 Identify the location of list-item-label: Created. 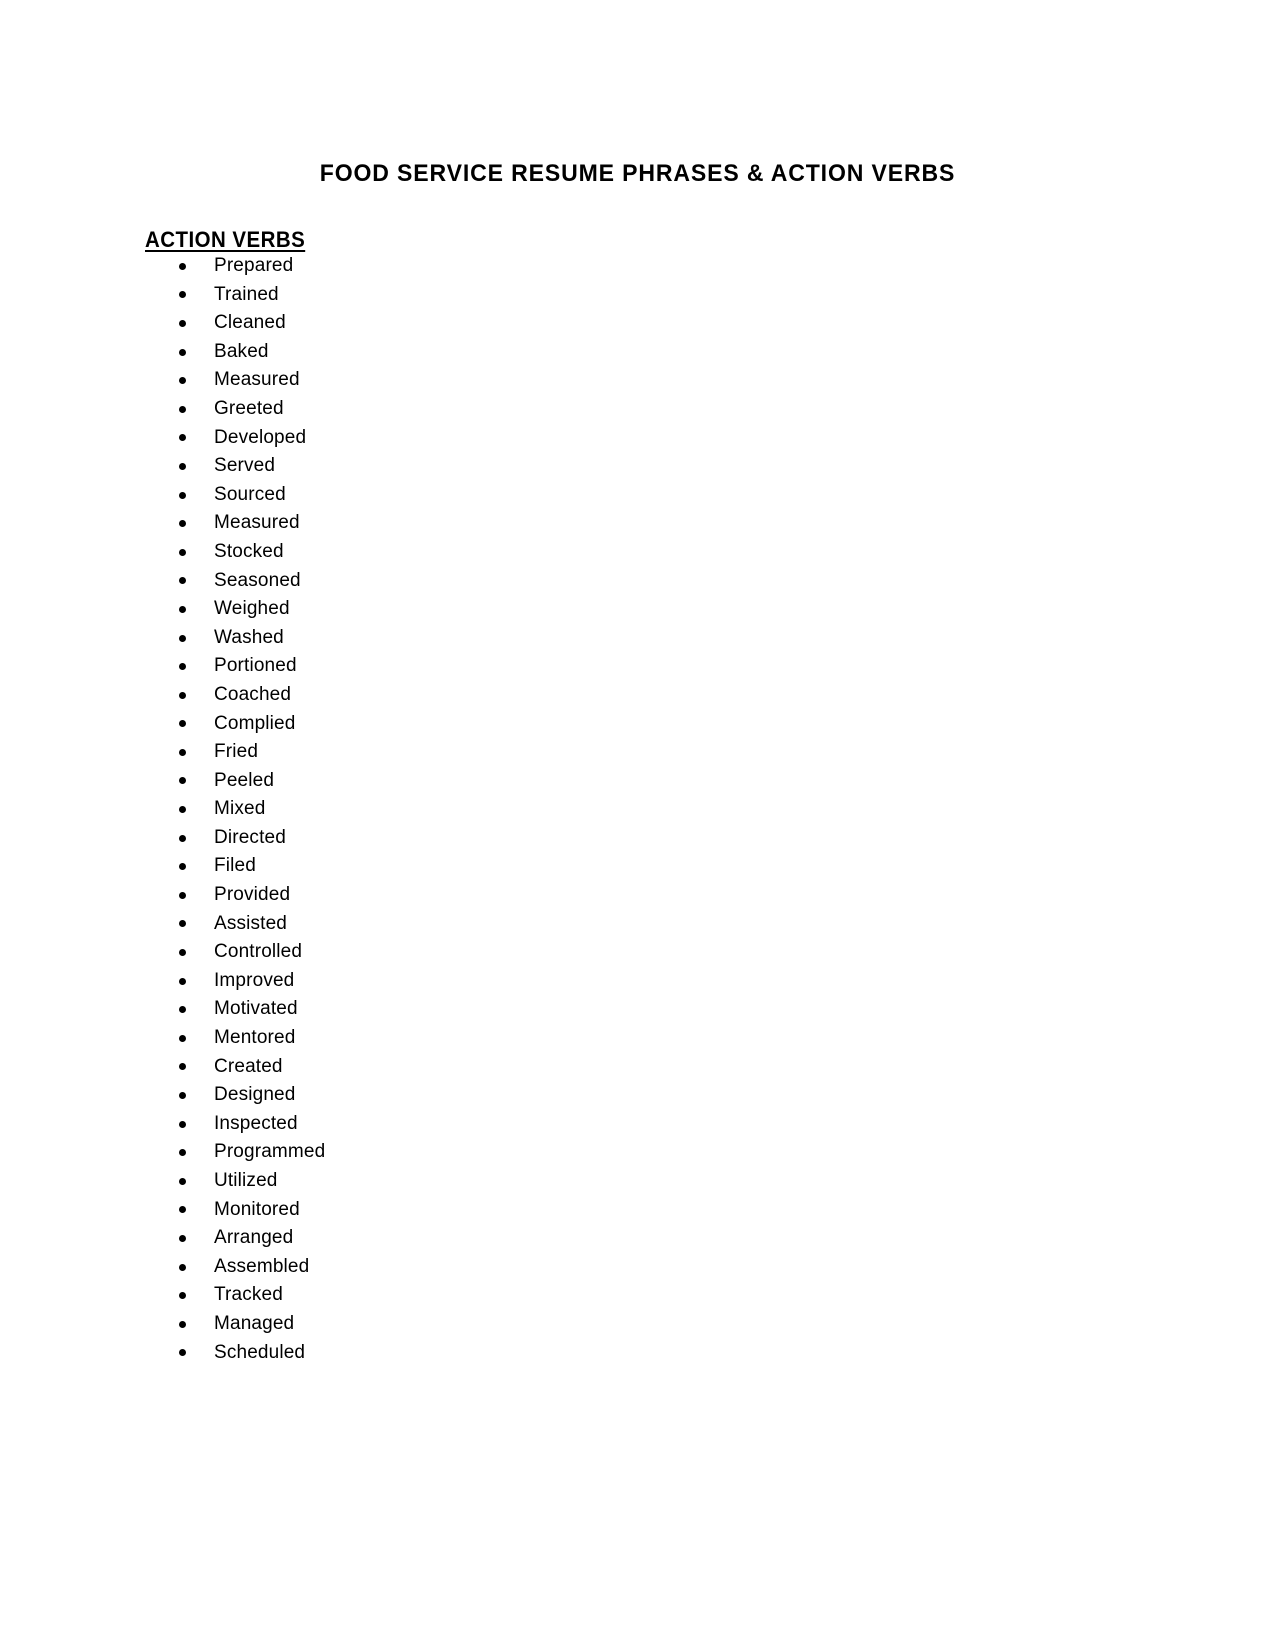
(248, 1066).